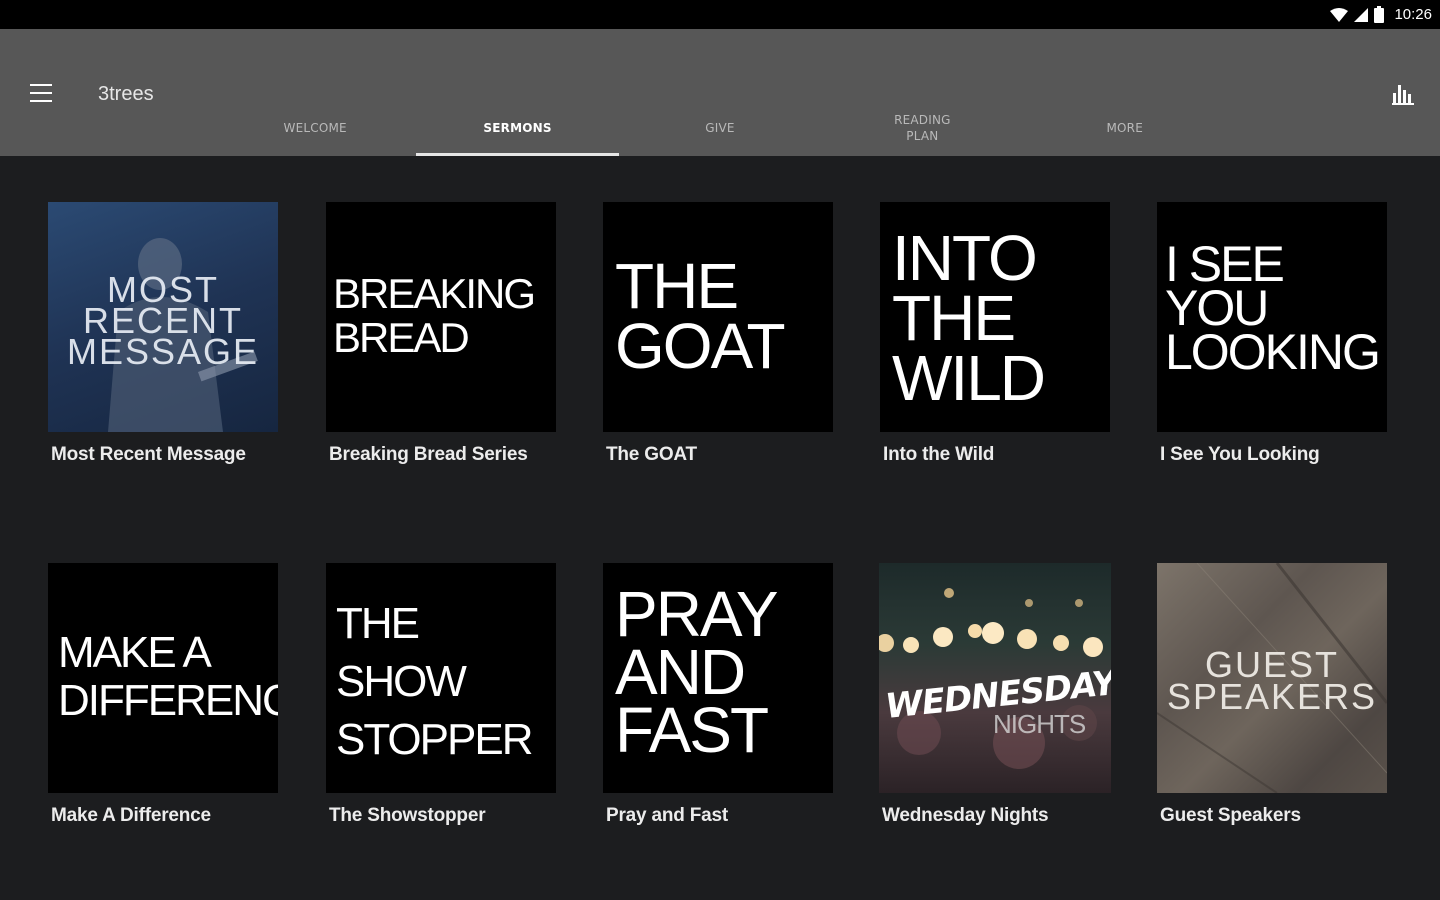 The image size is (1440, 900). I want to click on tab-more: MORE, so click(1125, 128).